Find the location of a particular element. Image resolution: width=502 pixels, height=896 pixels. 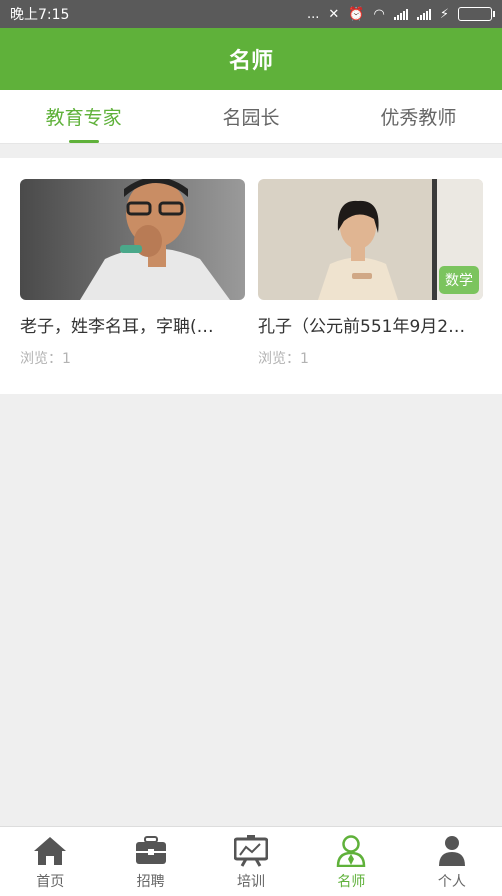

subject-tag: 数学 is located at coordinates (459, 280).